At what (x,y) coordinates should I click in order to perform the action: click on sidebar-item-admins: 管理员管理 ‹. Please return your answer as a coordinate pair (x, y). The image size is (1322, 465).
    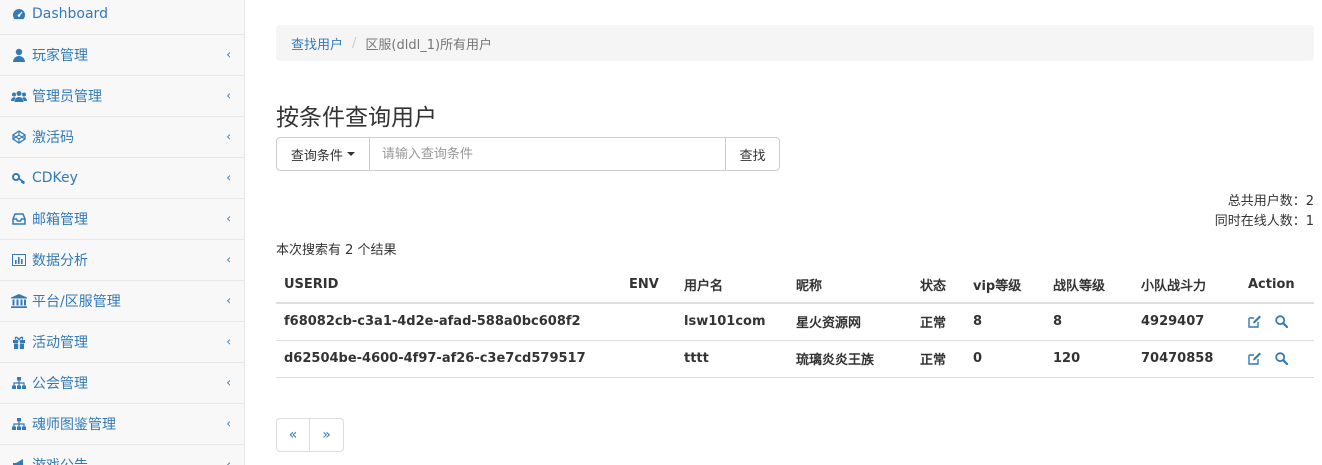
    Looking at the image, I should click on (122, 96).